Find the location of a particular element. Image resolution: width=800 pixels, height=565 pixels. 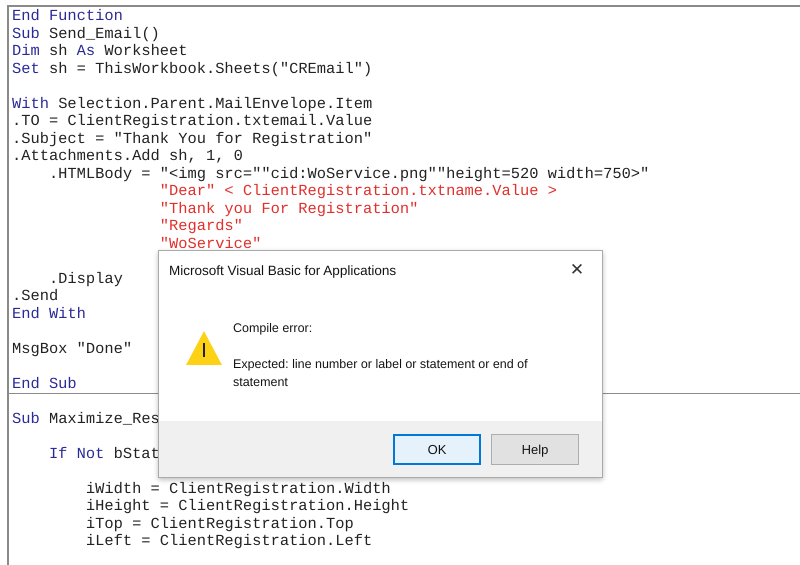

warning-icon is located at coordinates (204, 348).